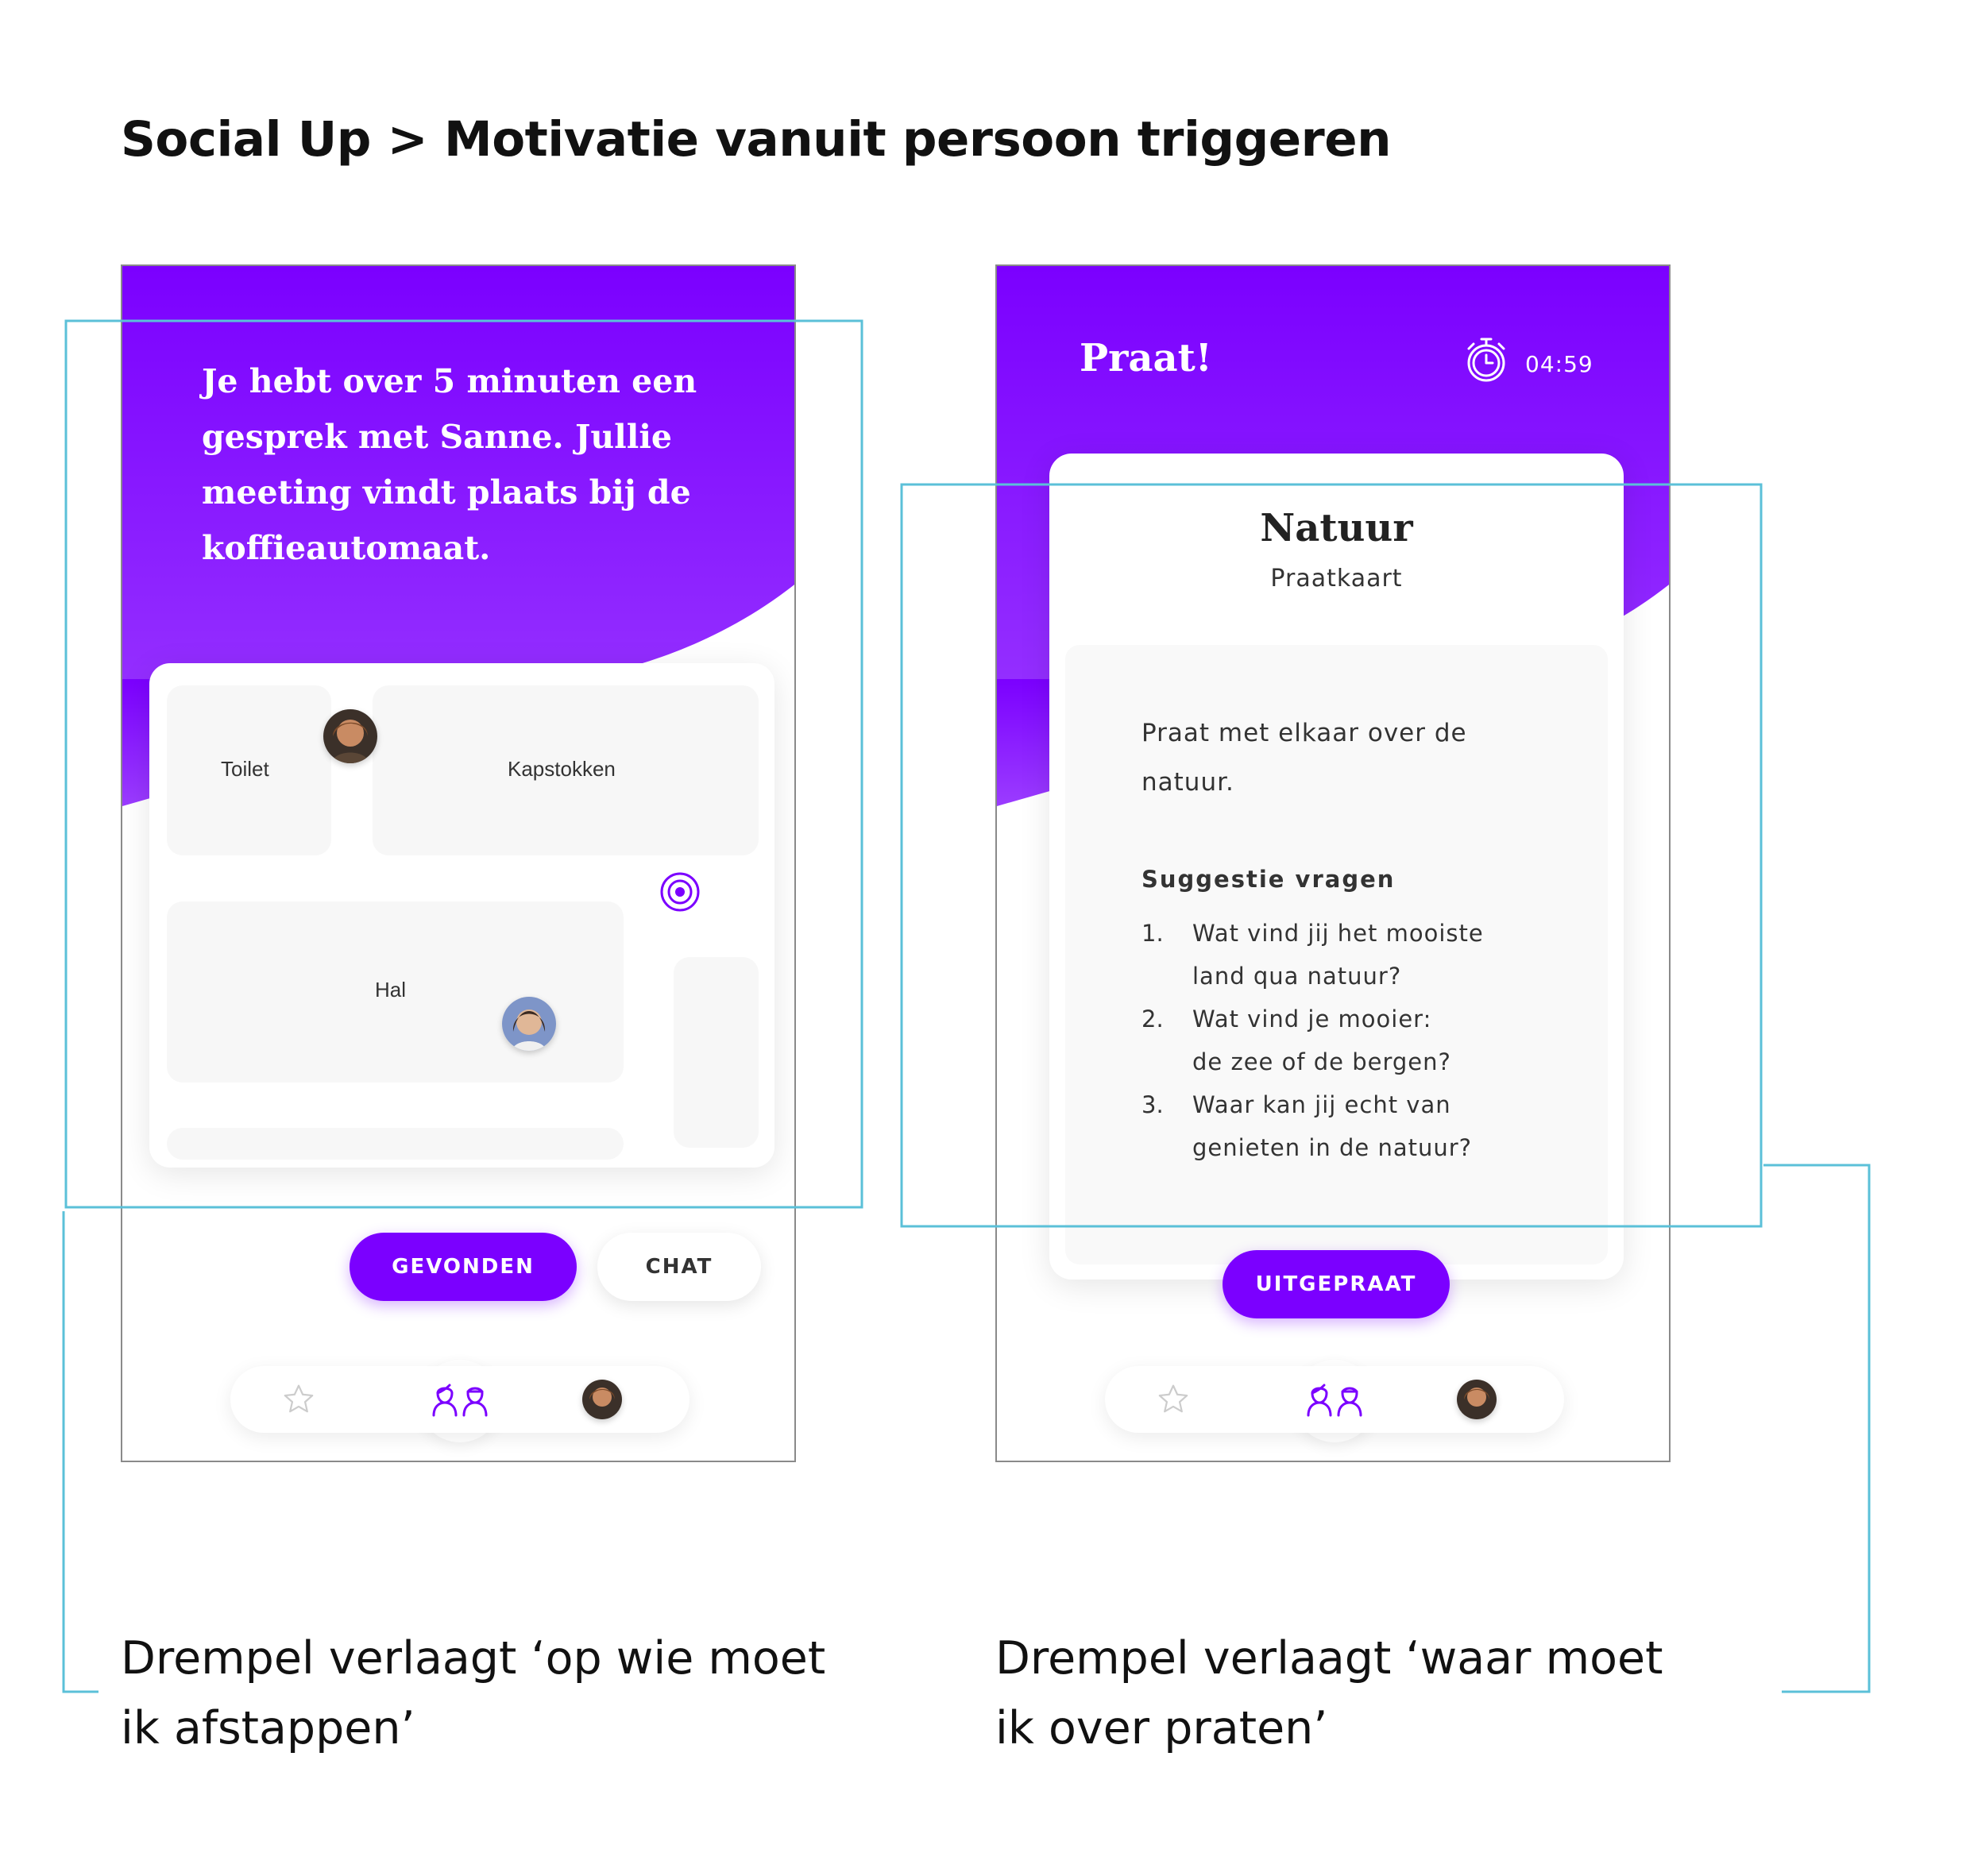  Describe the element at coordinates (529, 1024) in the screenshot. I see `avatar-self` at that location.